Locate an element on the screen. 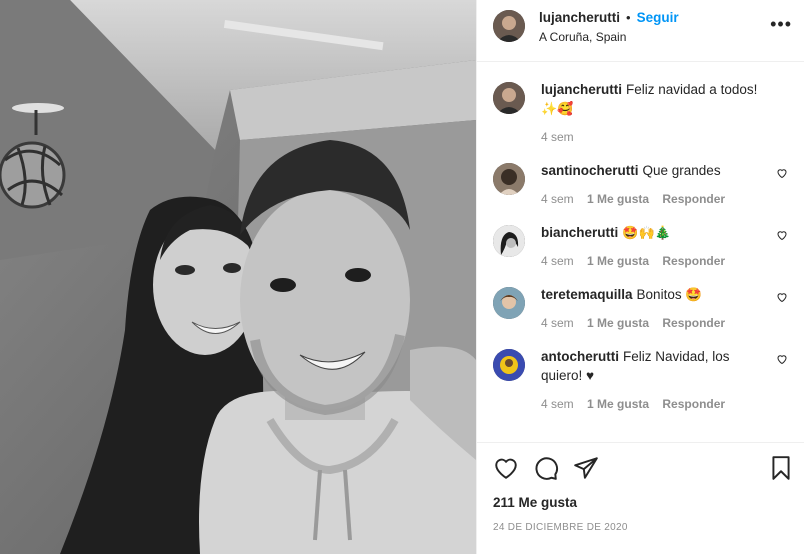 The height and width of the screenshot is (554, 804). heart-icon is located at coordinates (506, 468).